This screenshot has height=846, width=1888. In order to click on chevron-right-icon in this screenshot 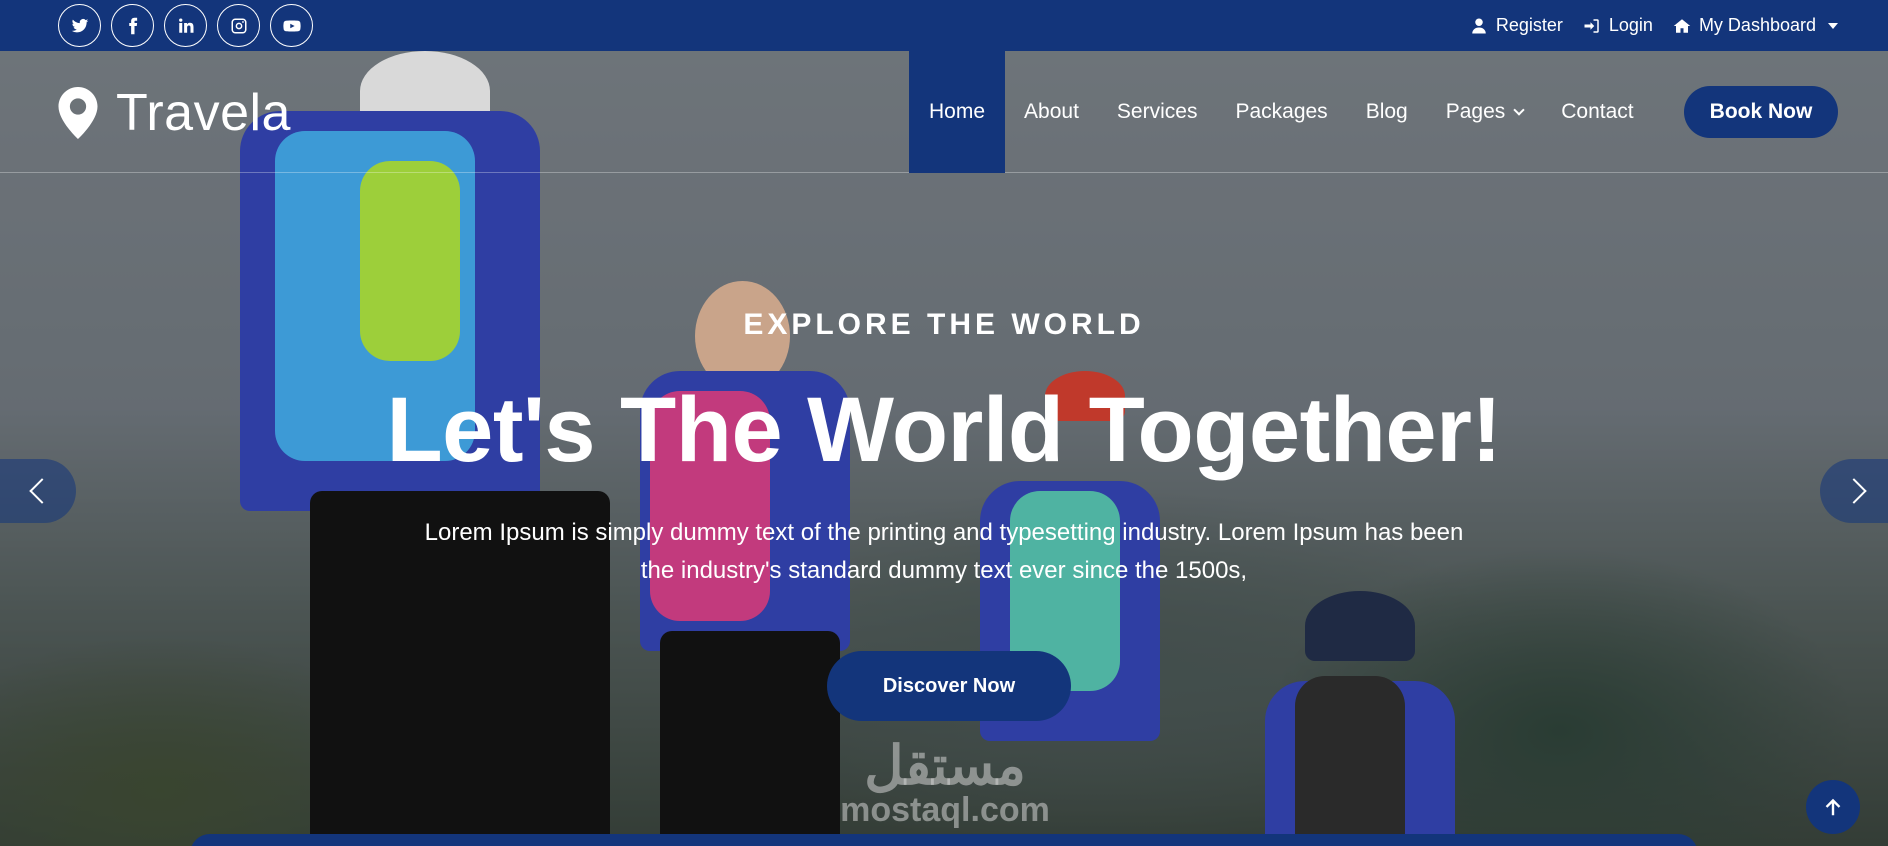, I will do `click(1854, 491)`.